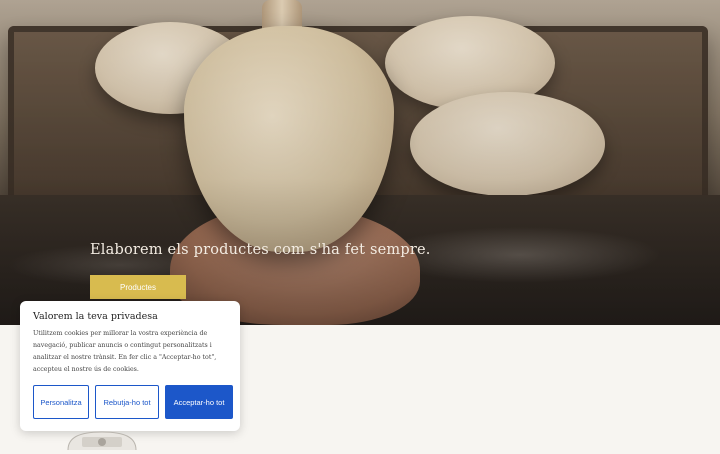  I want to click on products-button: Productes, so click(138, 287).